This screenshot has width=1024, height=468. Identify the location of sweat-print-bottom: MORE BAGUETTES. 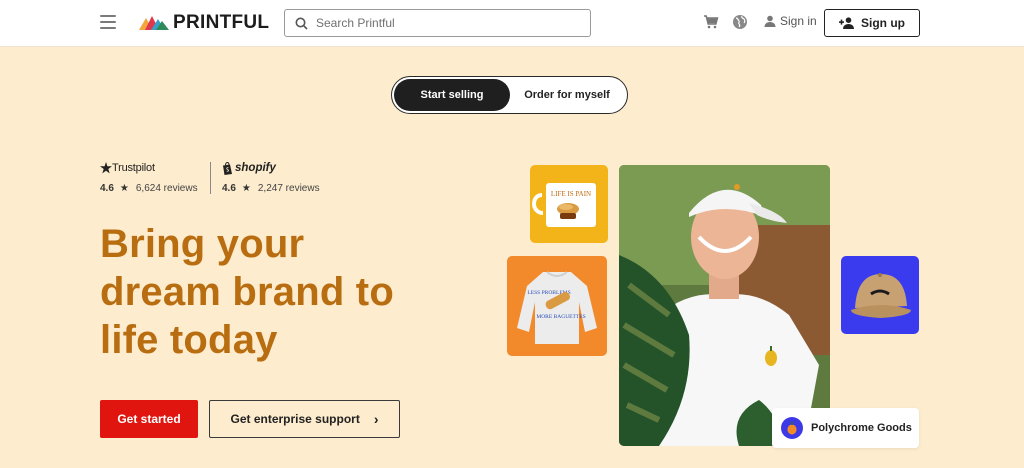
(560, 317).